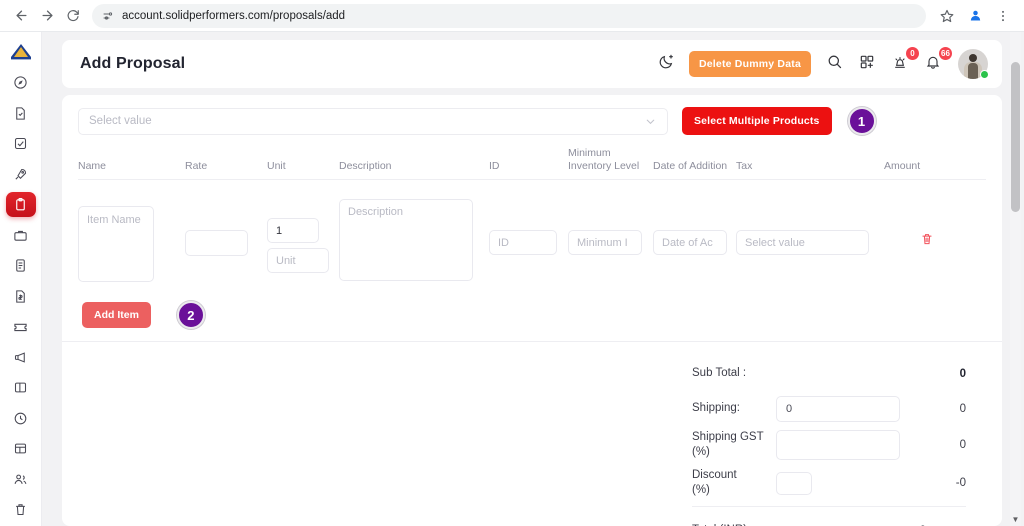 The image size is (1024, 526). Describe the element at coordinates (293, 231) in the screenshot. I see `quantity-input` at that location.